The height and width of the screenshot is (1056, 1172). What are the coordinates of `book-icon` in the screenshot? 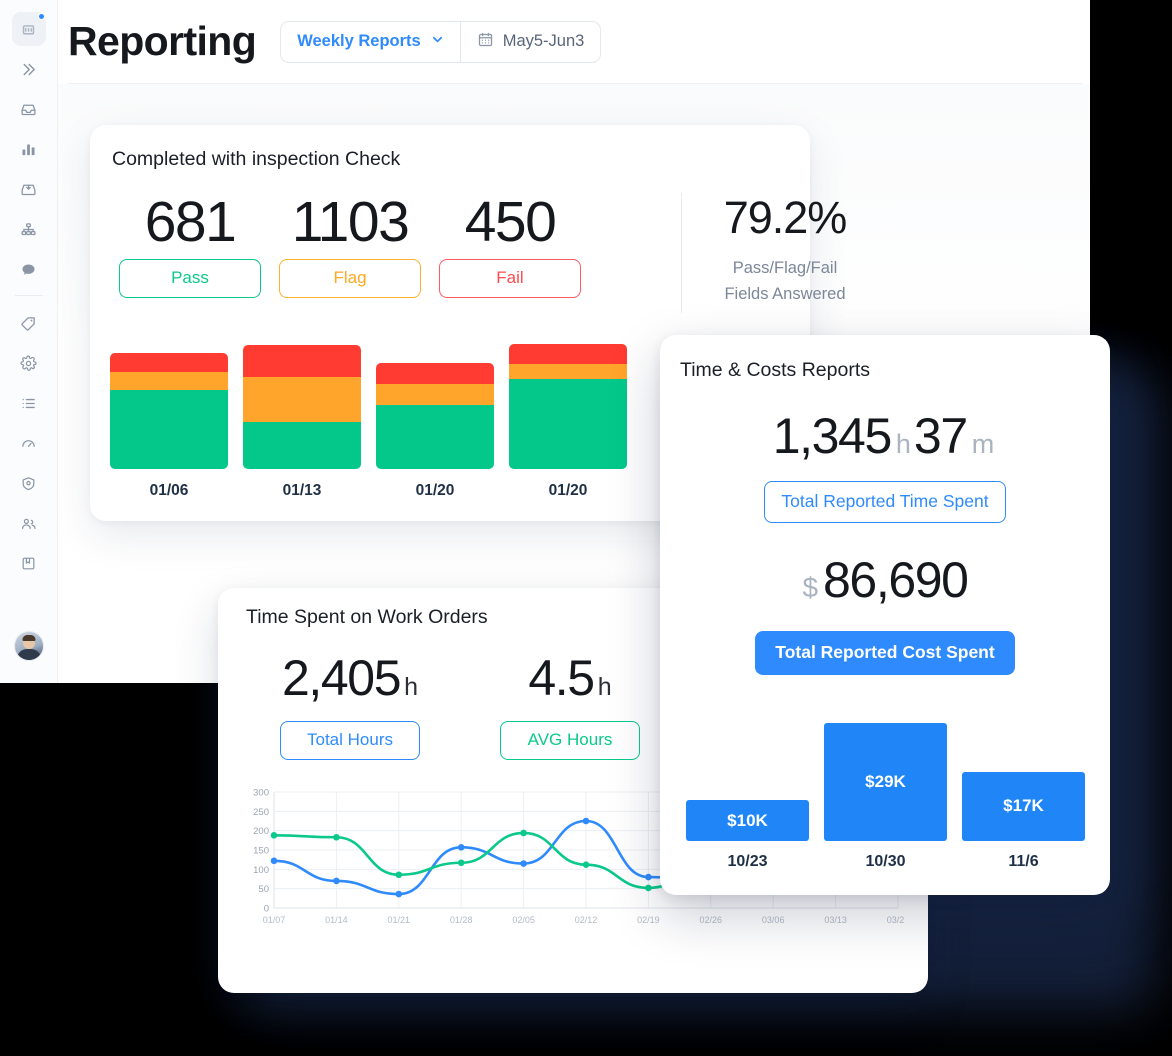 It's located at (29, 563).